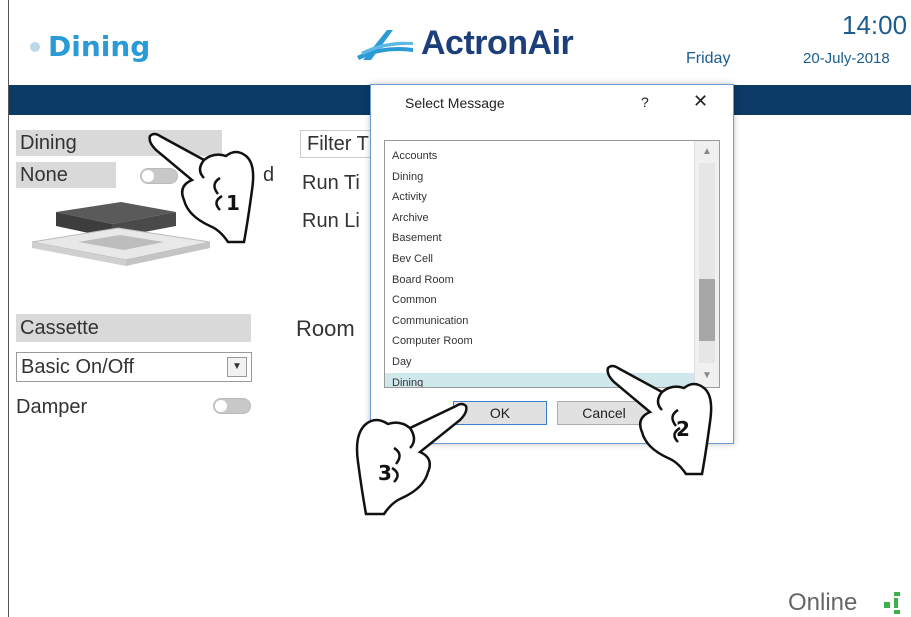 This screenshot has width=911, height=617. I want to click on list-item: Dining, so click(540, 177).